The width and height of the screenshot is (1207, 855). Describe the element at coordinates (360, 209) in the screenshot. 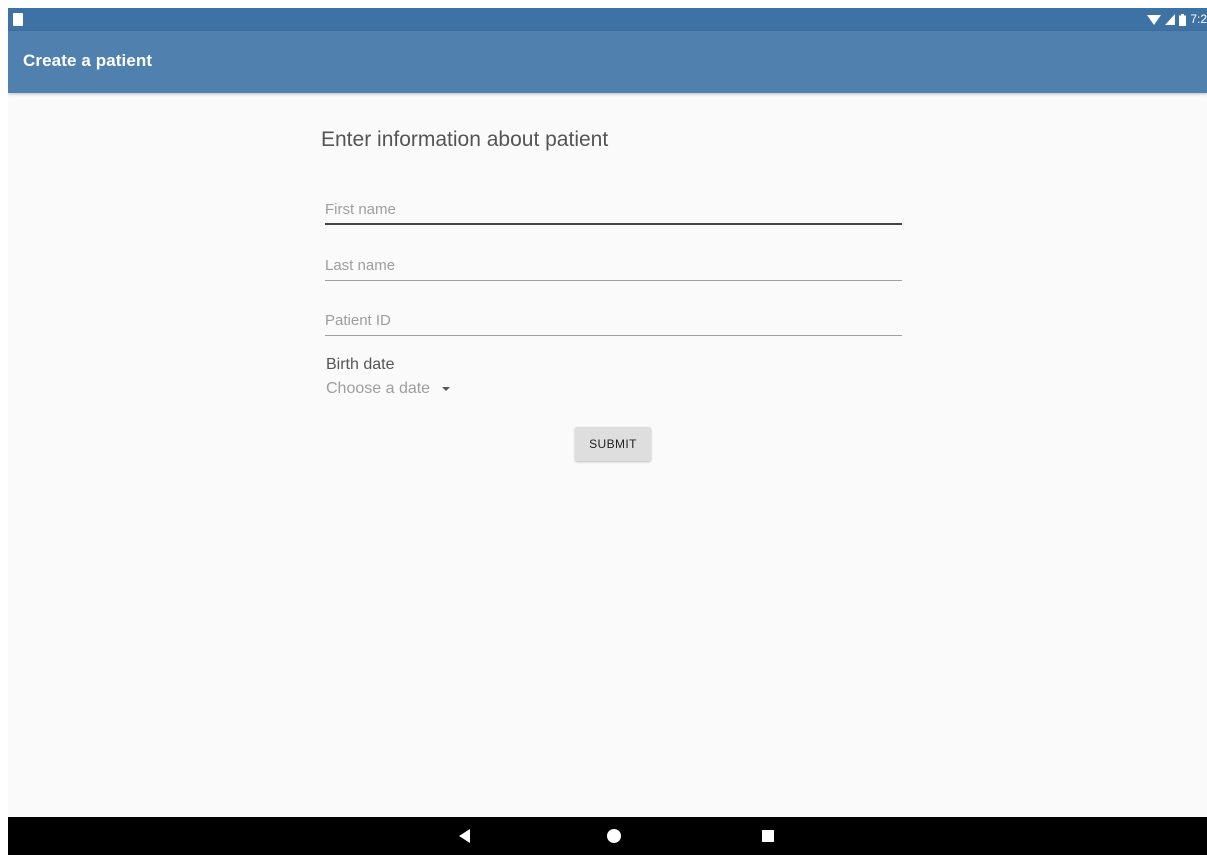

I see `first-name-placeholder: First name` at that location.